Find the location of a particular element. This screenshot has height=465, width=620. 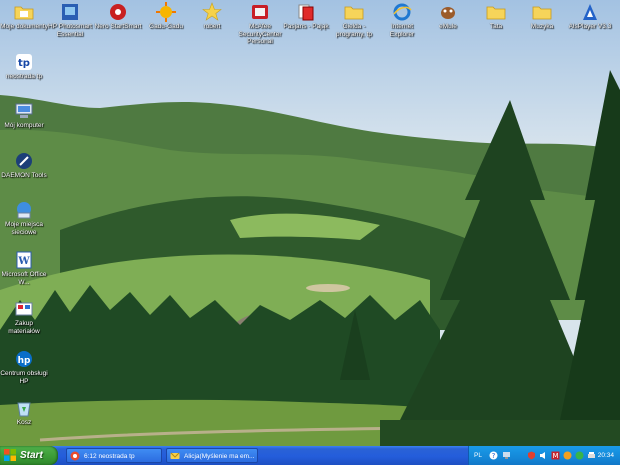

desktop-icon-label: McAfee SecurityCenter Personal is located at coordinates (260, 34).